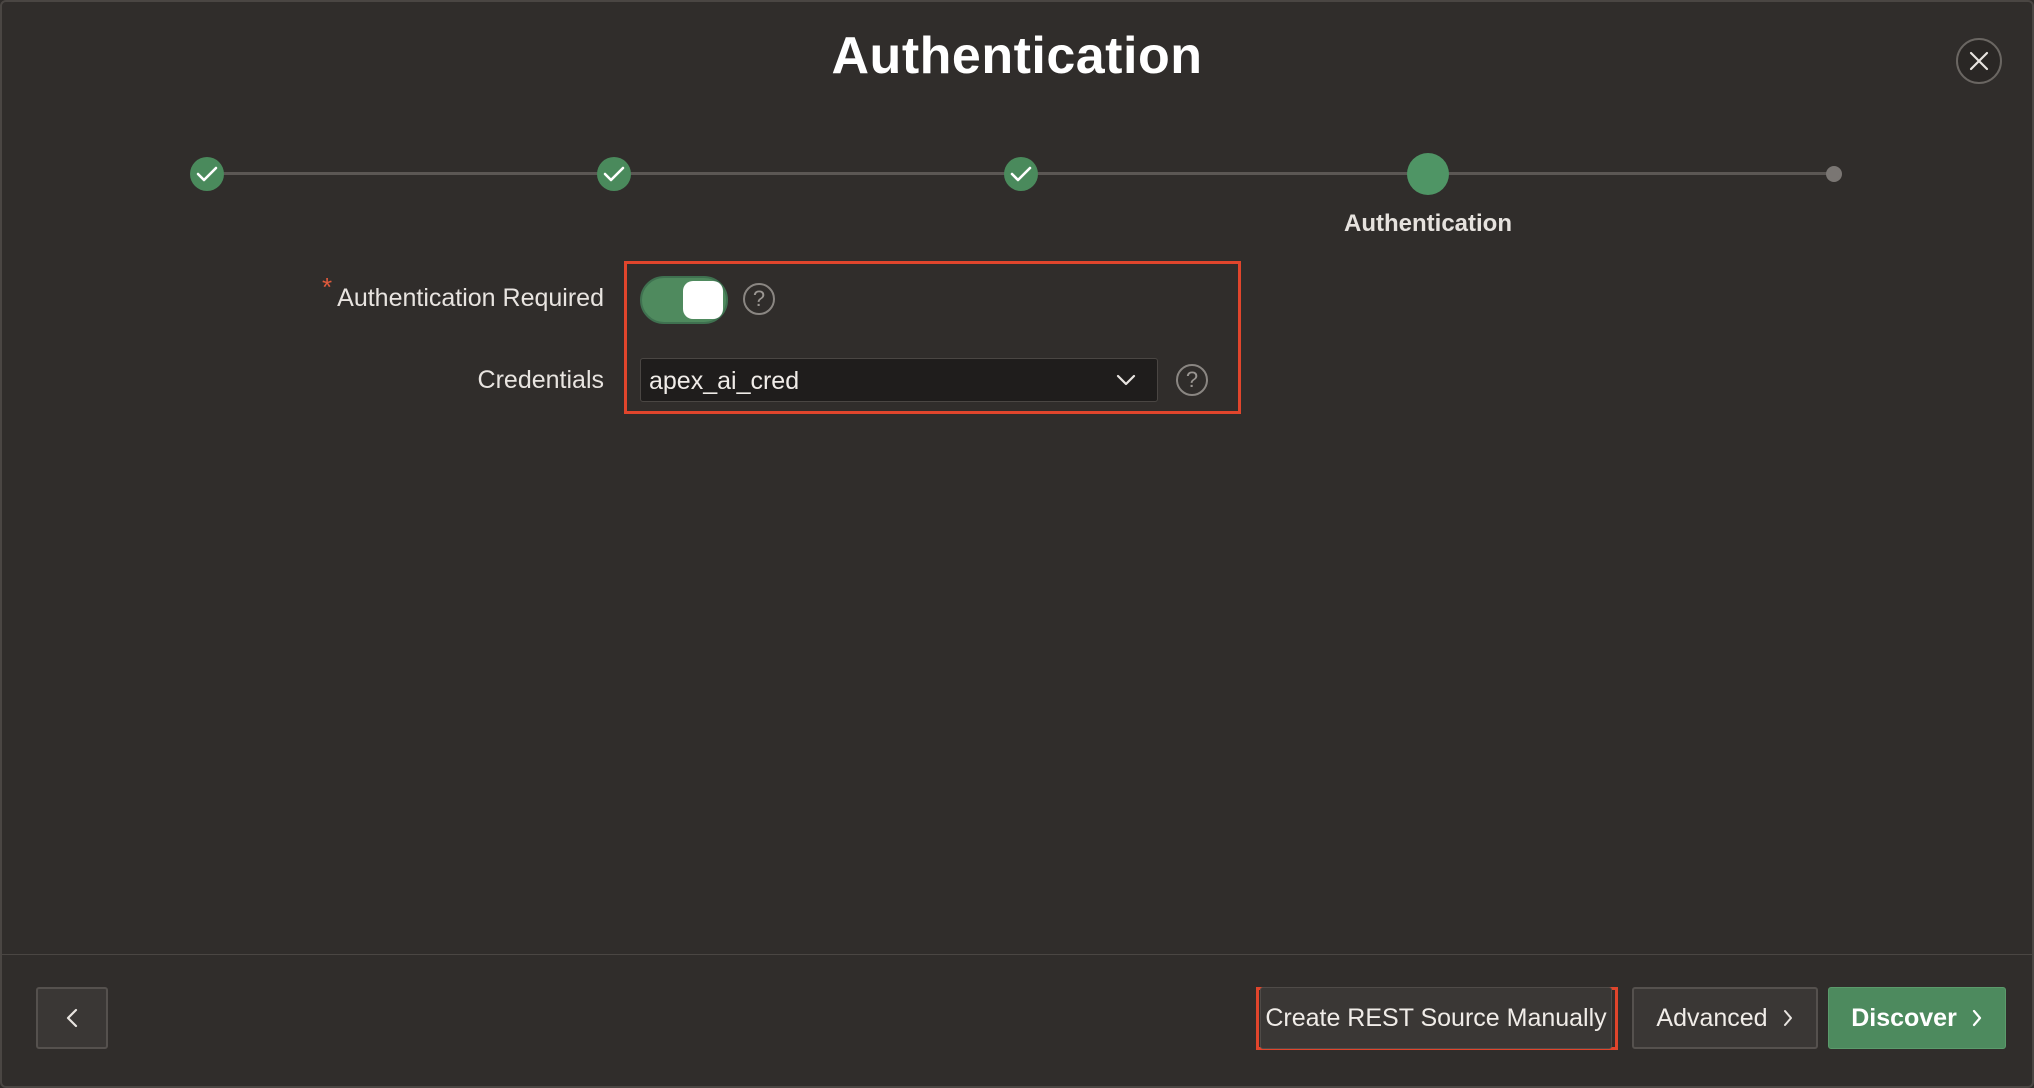 The width and height of the screenshot is (2034, 1088). I want to click on discover-button: Discover, so click(1917, 1018).